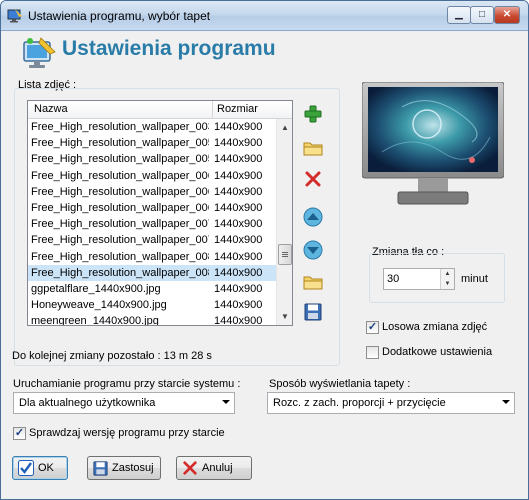 This screenshot has height=500, width=529. Describe the element at coordinates (169, 48) in the screenshot. I see `page-title: Ustawienia programu` at that location.